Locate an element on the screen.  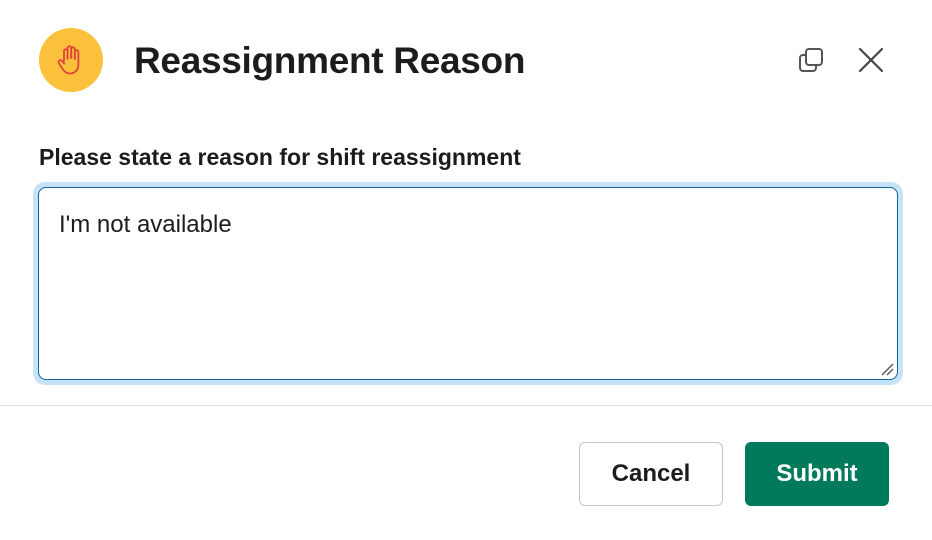
dialog-title: Reassignment Reason is located at coordinates (330, 60).